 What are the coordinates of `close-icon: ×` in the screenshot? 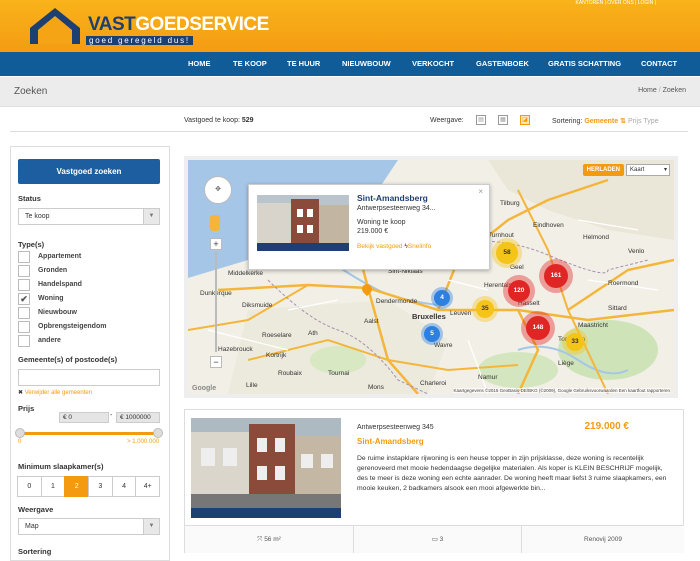 It's located at (480, 191).